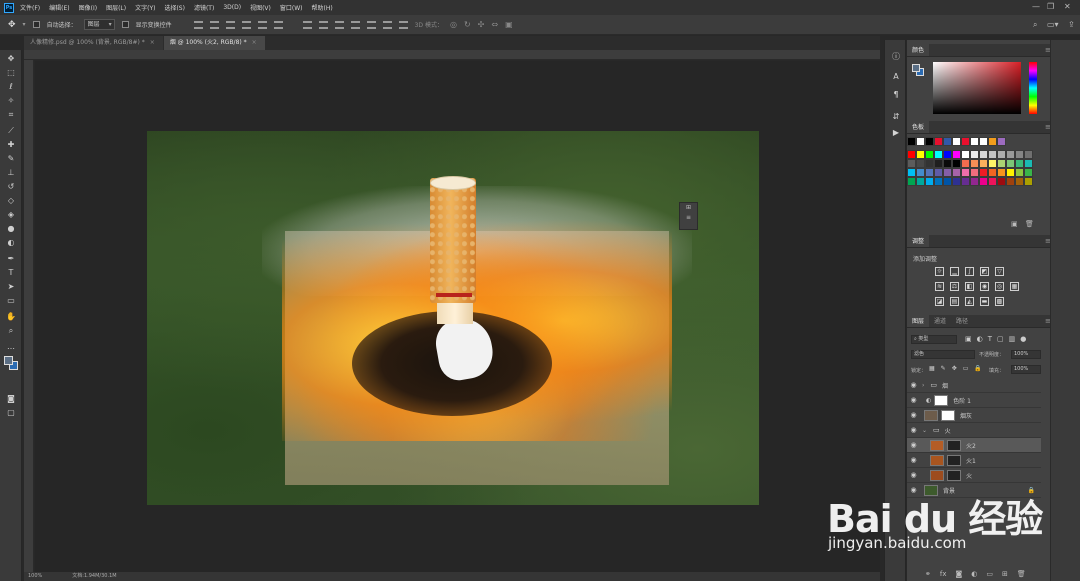 This screenshot has width=1080, height=581. What do you see at coordinates (989, 574) in the screenshot?
I see `new-group-icon: ▭` at bounding box center [989, 574].